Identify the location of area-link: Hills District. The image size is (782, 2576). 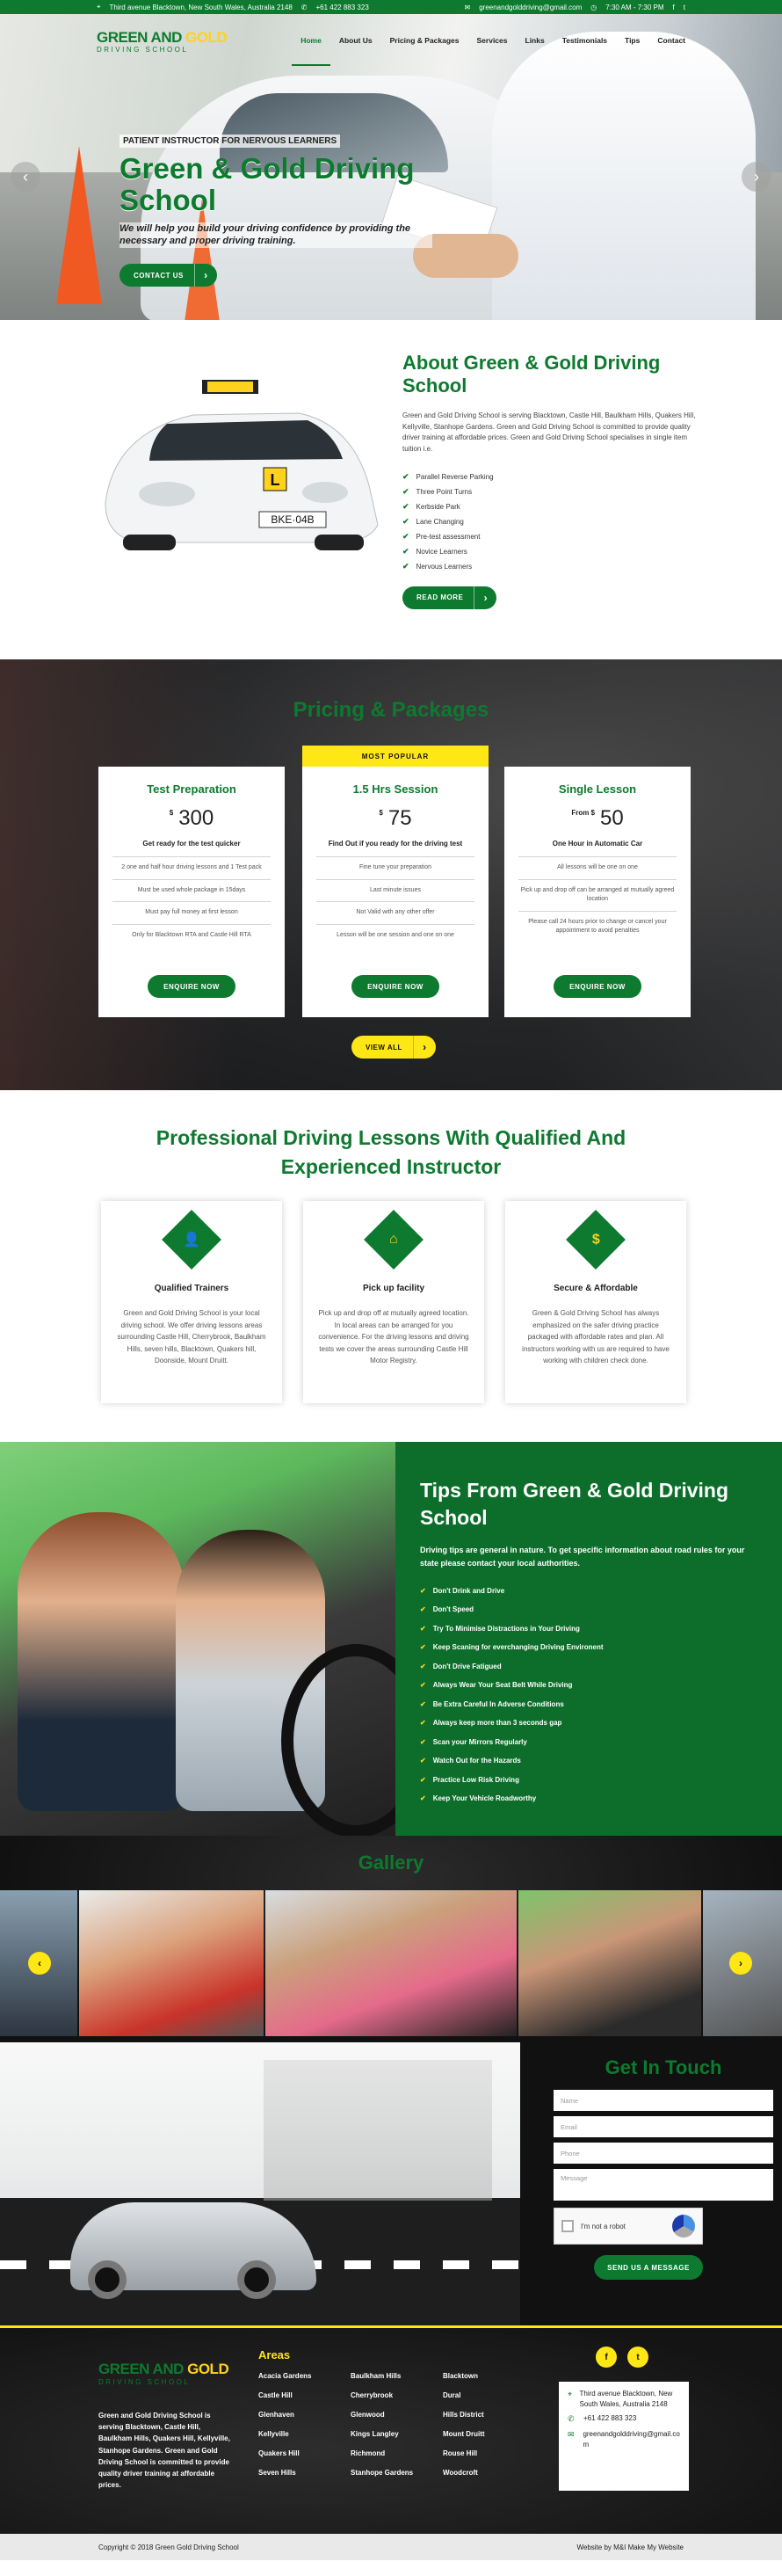
(478, 2415).